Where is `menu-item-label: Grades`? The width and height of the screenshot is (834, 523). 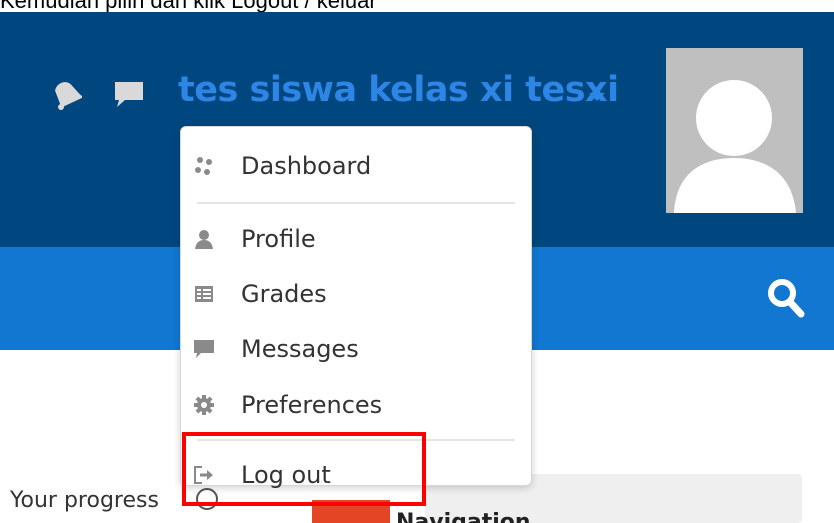
menu-item-label: Grades is located at coordinates (284, 294).